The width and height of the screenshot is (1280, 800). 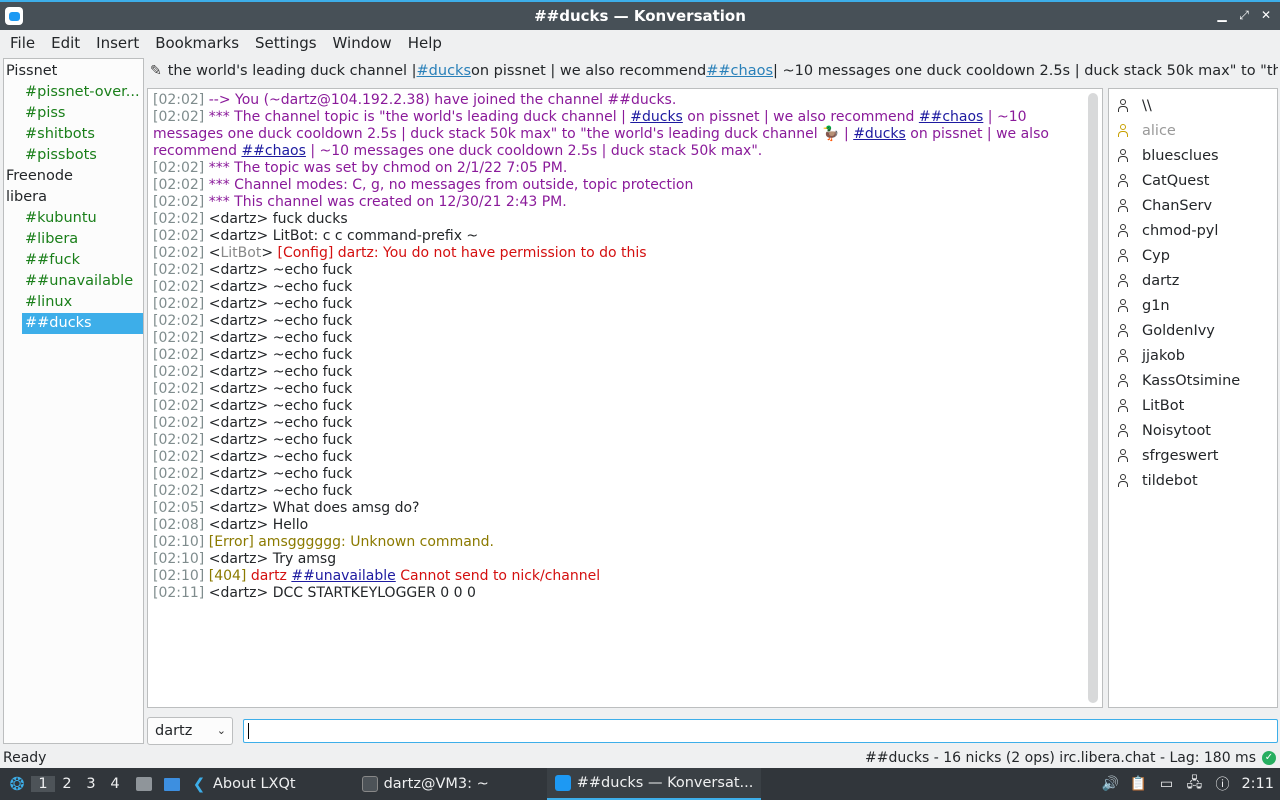 What do you see at coordinates (156, 71) in the screenshot?
I see `edit-topic-icon: ✎` at bounding box center [156, 71].